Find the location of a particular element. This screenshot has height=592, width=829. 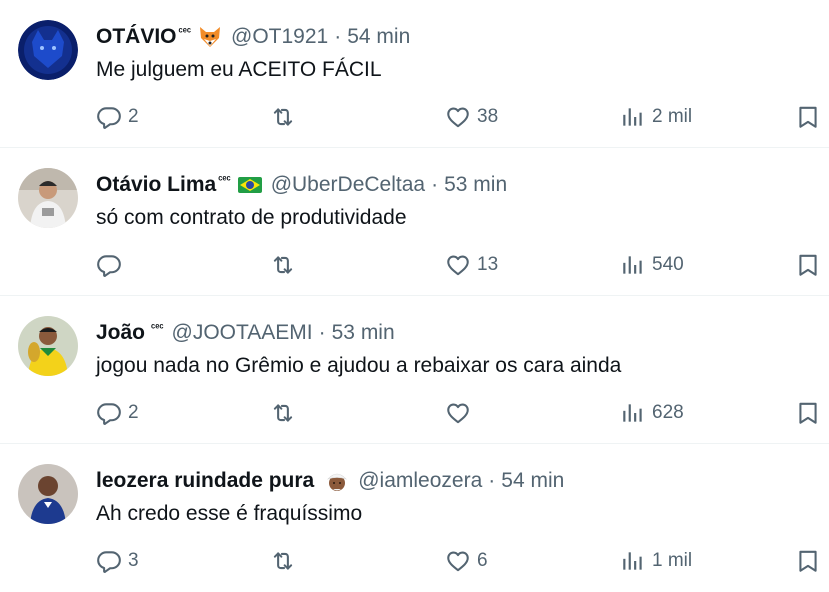

tweet-text: só com contrato de produtividade is located at coordinates (251, 217).